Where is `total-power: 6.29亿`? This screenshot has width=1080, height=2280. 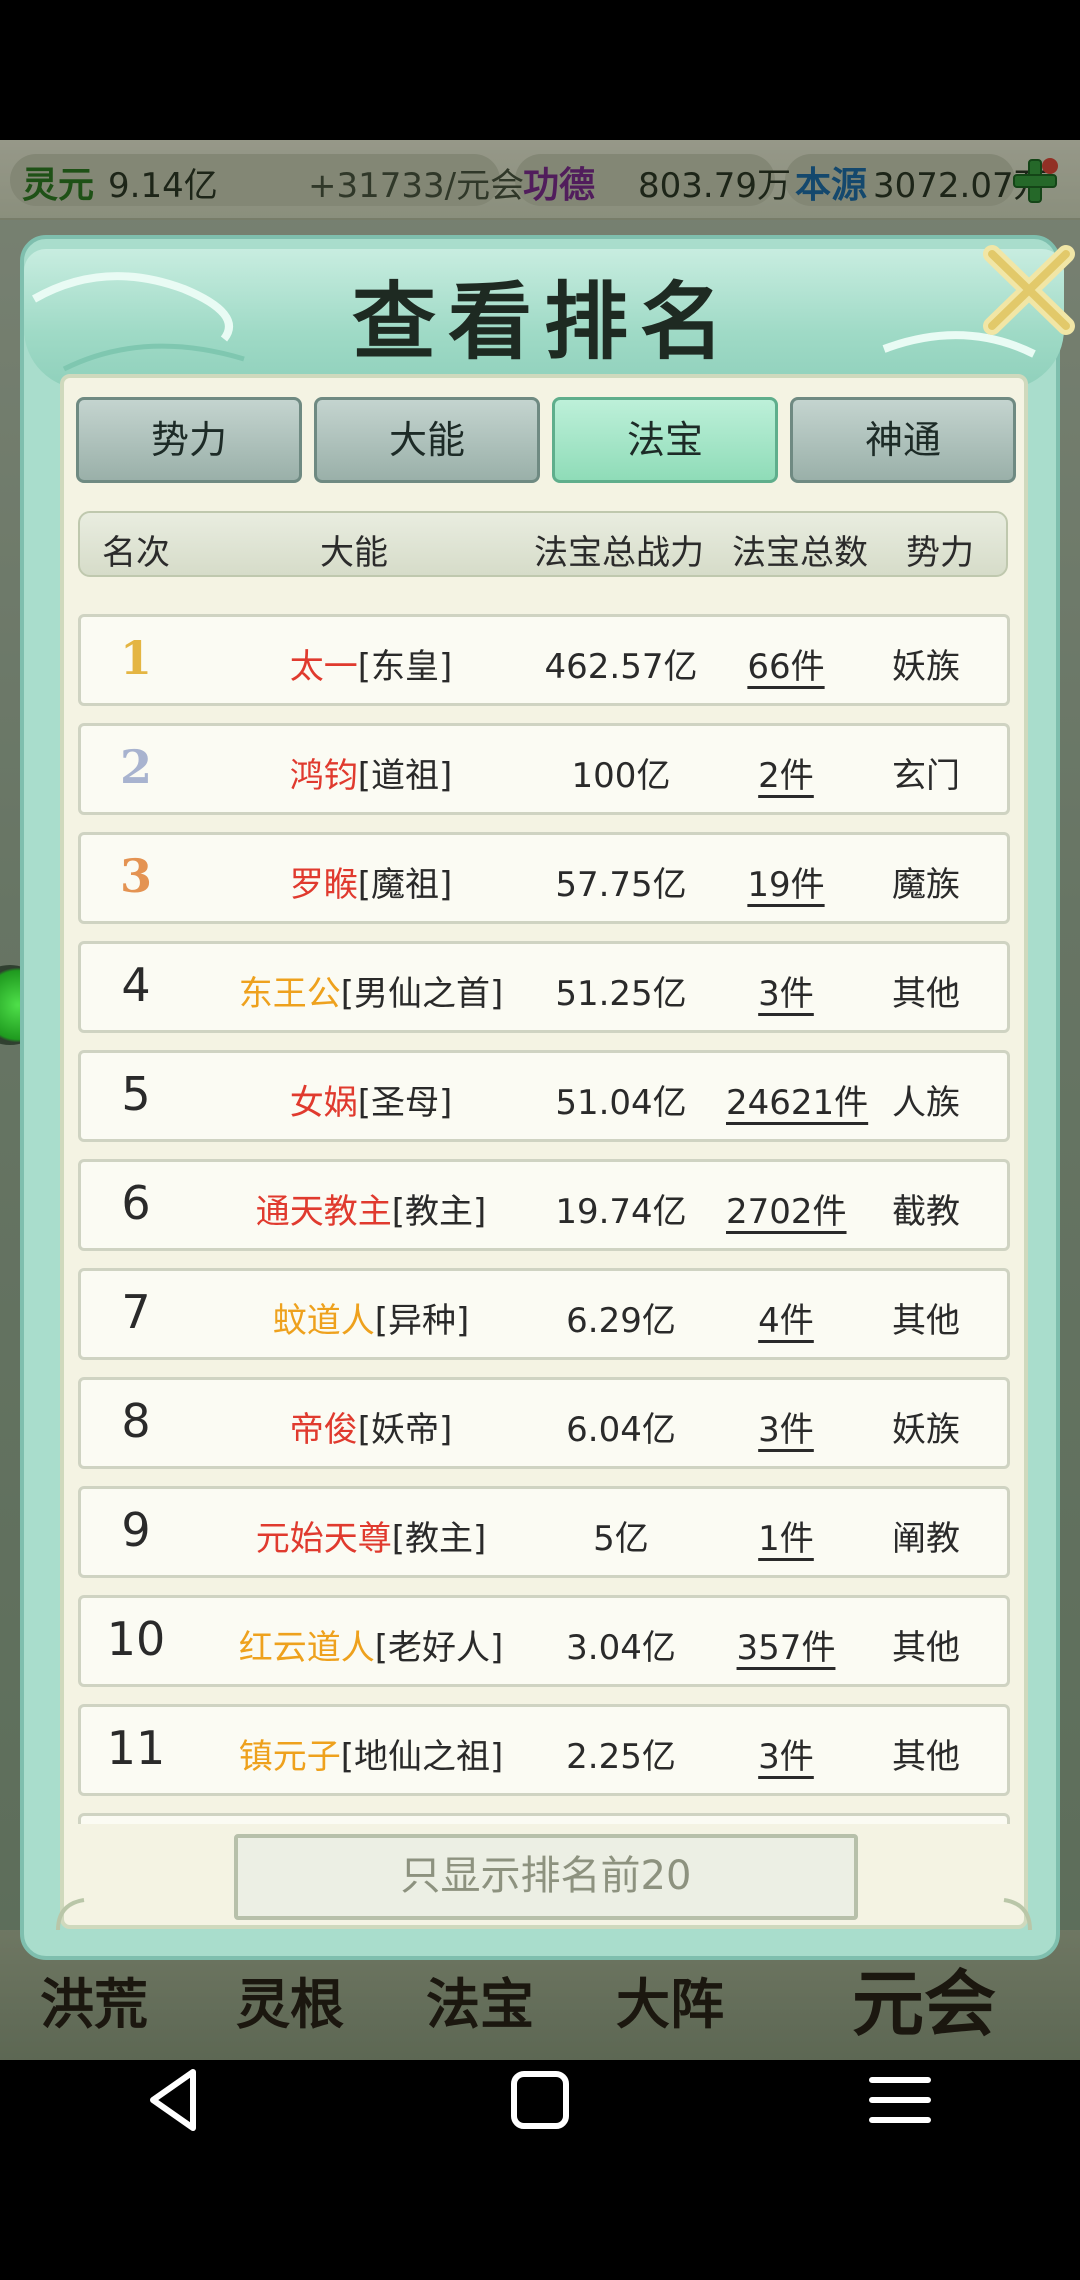 total-power: 6.29亿 is located at coordinates (621, 1321).